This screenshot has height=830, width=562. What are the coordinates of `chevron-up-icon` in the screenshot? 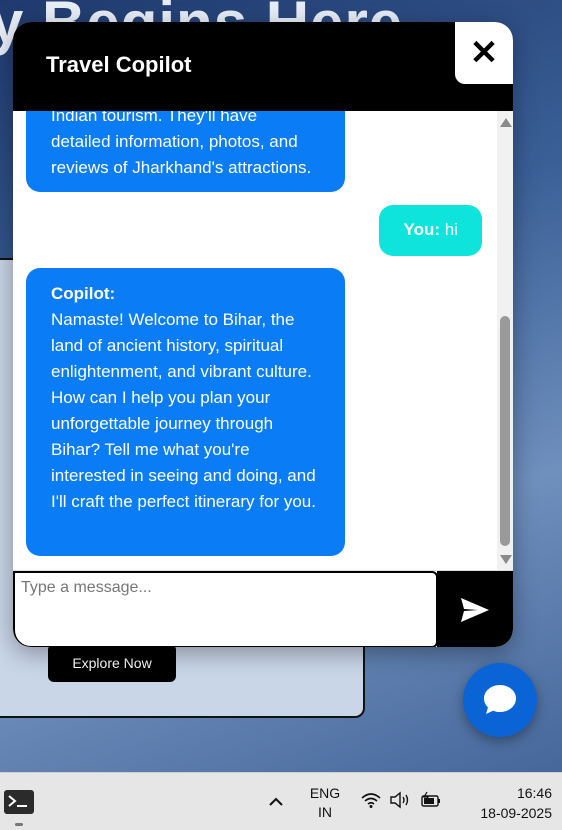 It's located at (276, 802).